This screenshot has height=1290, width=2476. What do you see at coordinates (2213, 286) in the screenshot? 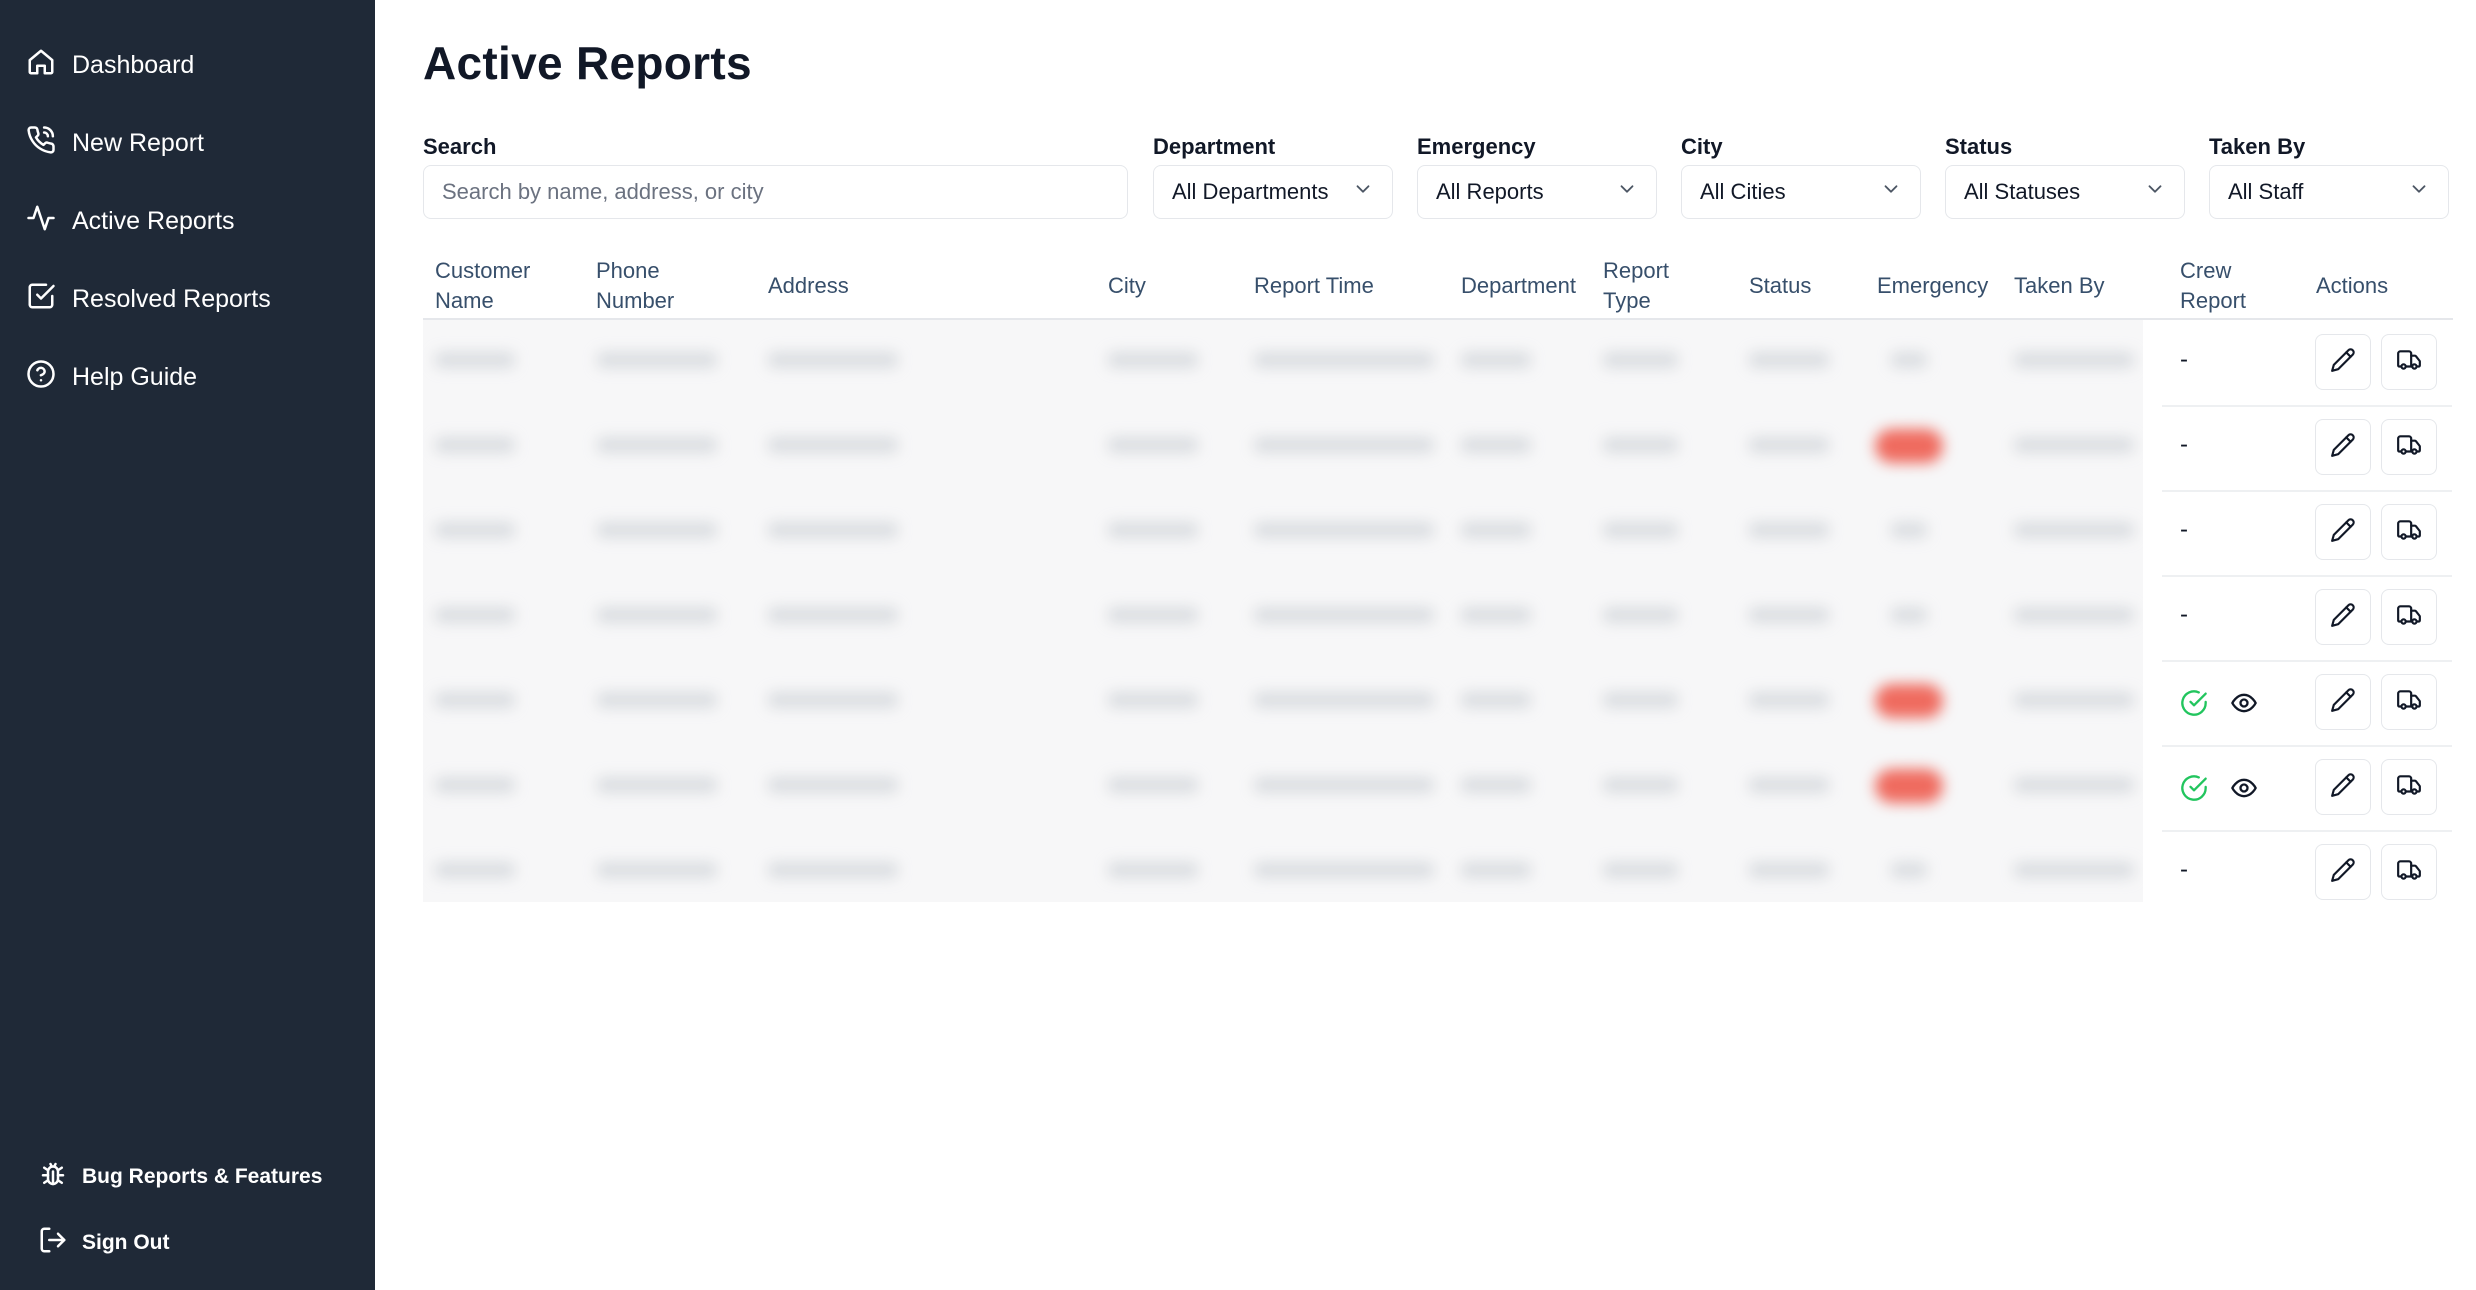
I see `col-crew-report: Crew Report` at bounding box center [2213, 286].